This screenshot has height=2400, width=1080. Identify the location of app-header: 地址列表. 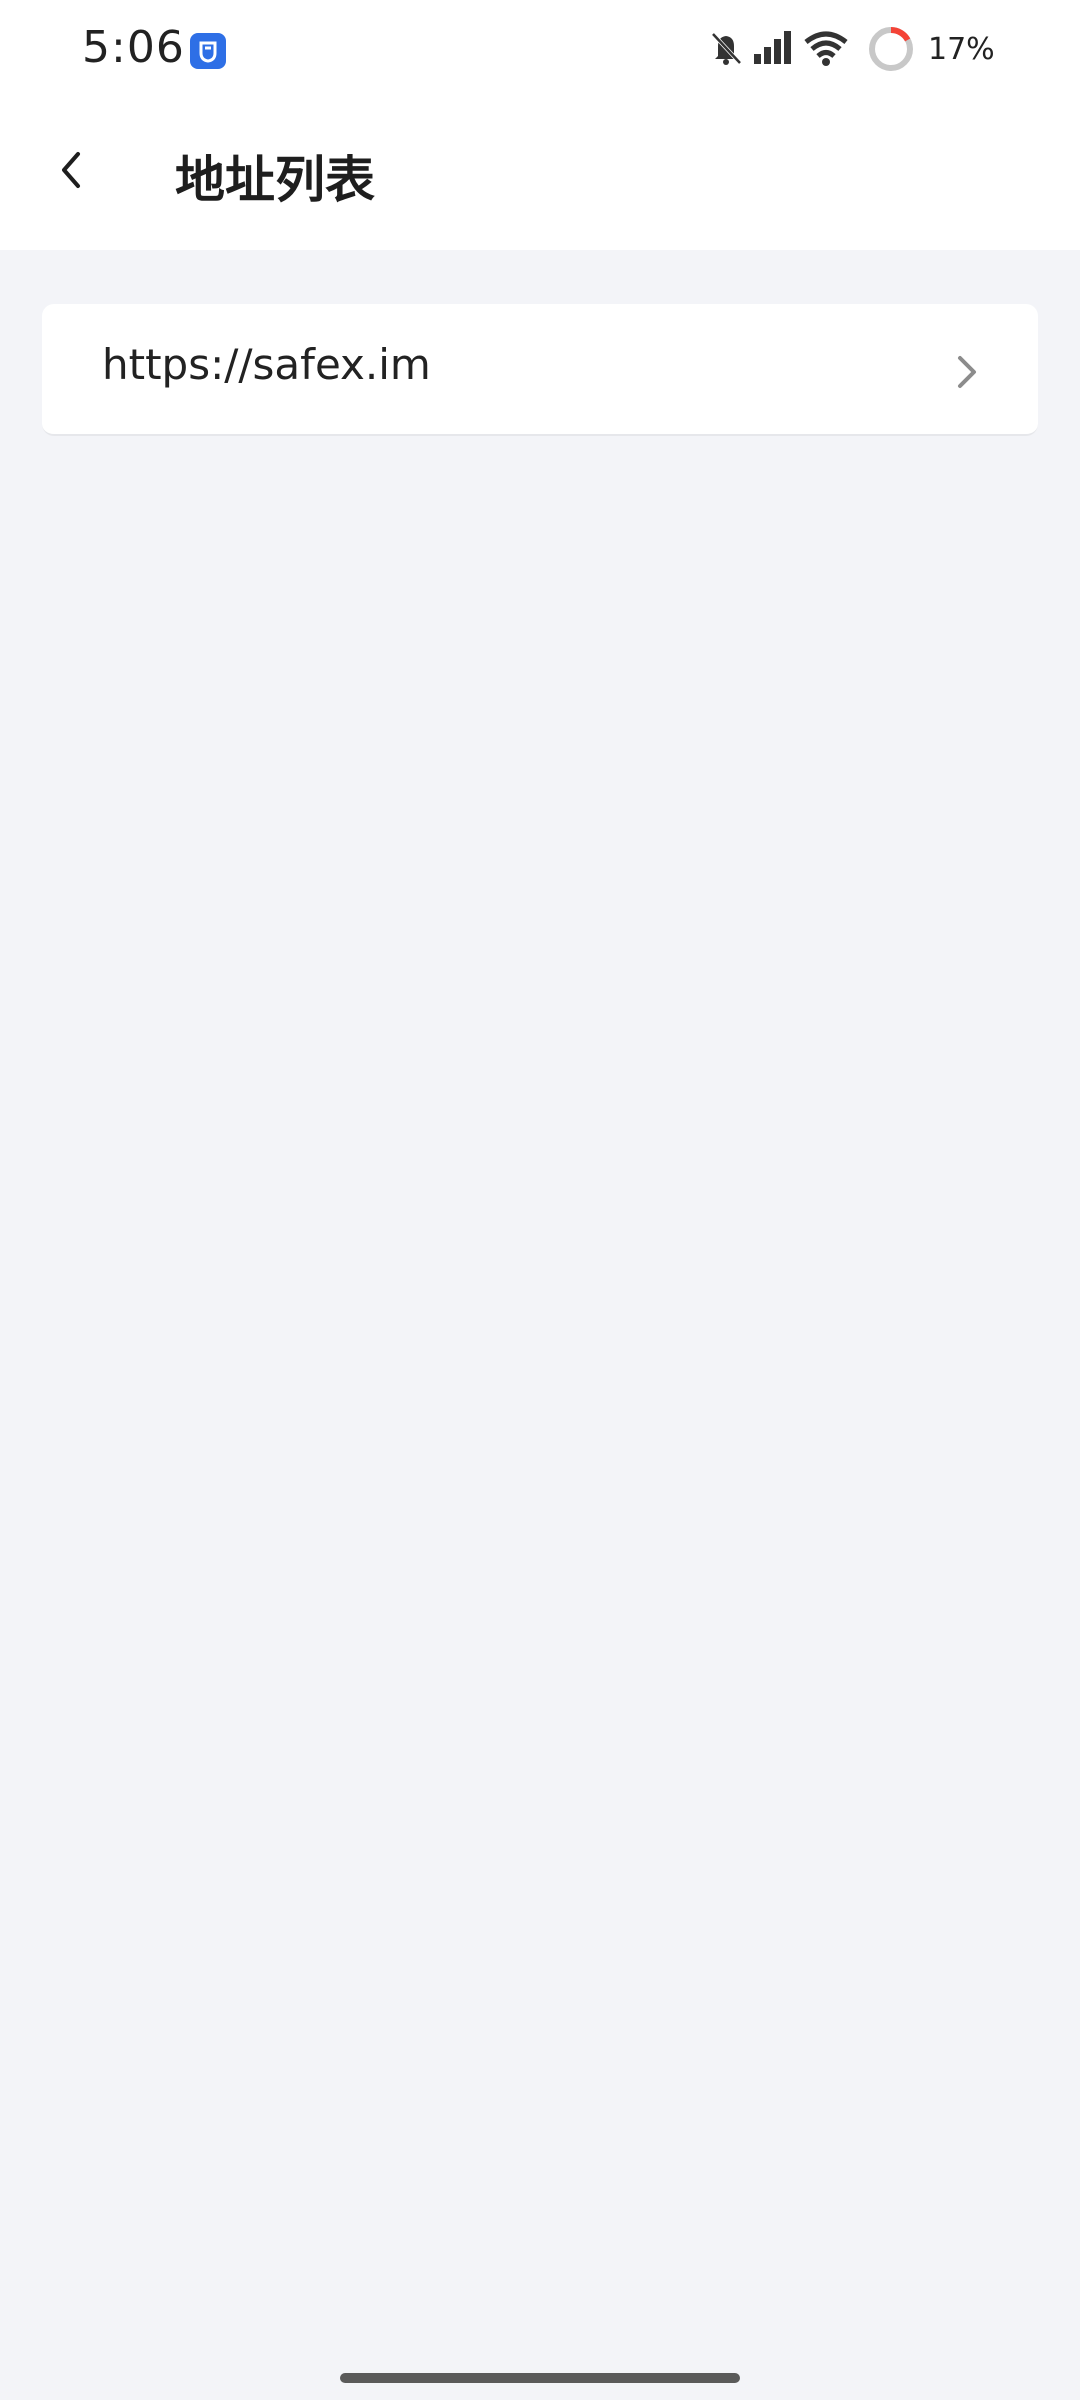
(540, 175).